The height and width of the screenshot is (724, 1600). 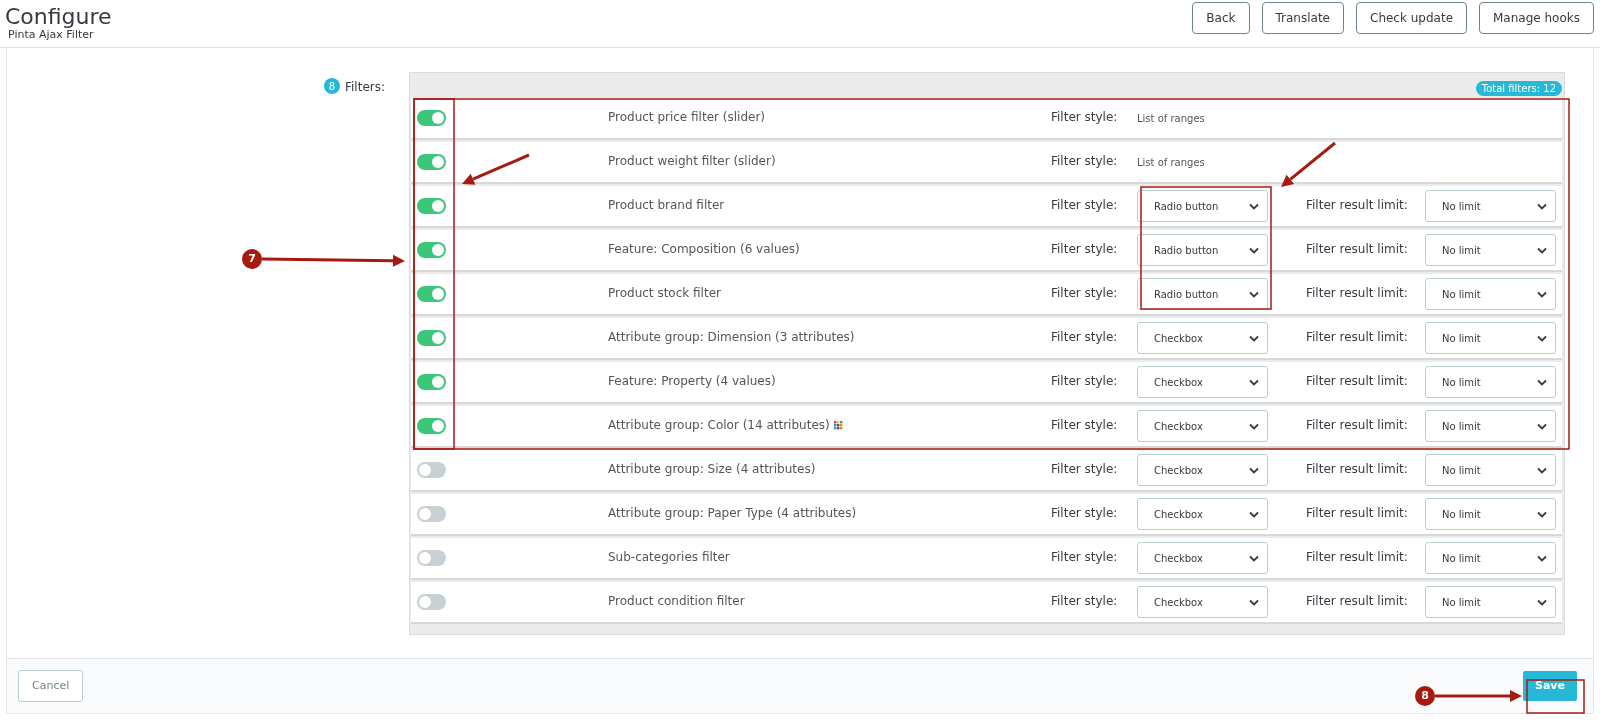 I want to click on filter-name: Attribute group: Size (4 attributes), so click(x=712, y=469).